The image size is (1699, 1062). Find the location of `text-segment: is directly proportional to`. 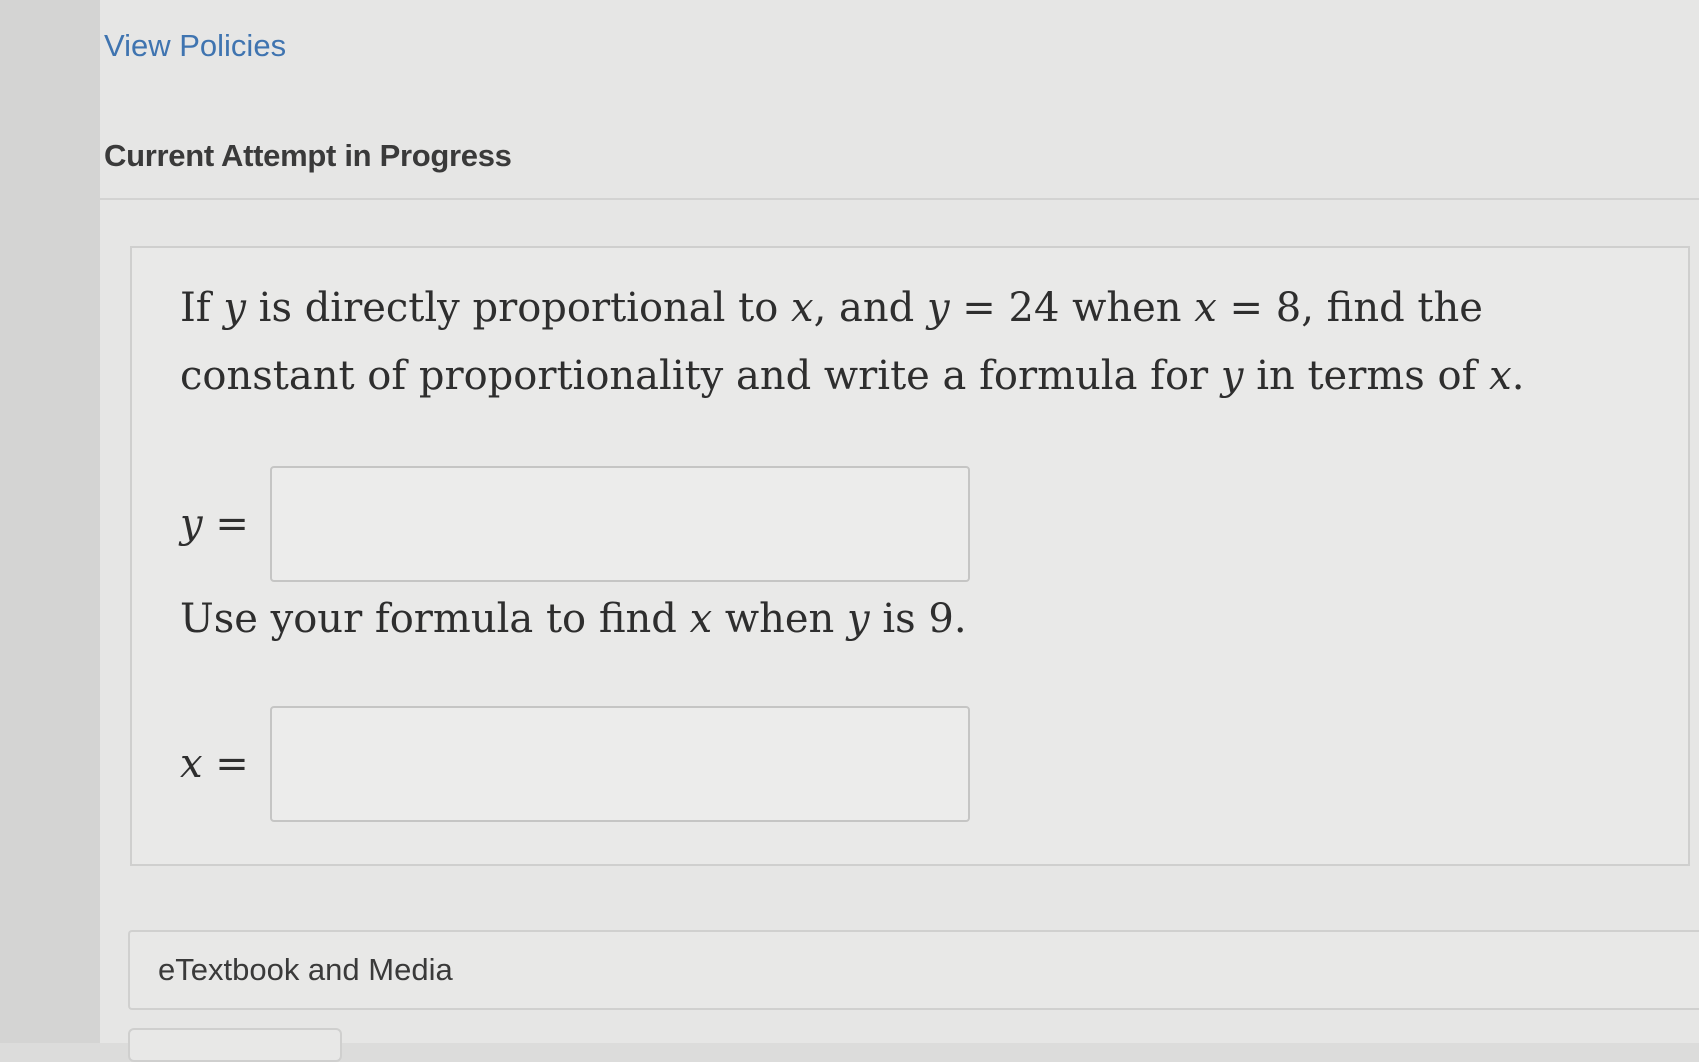

text-segment: is directly proportional to is located at coordinates (518, 308).